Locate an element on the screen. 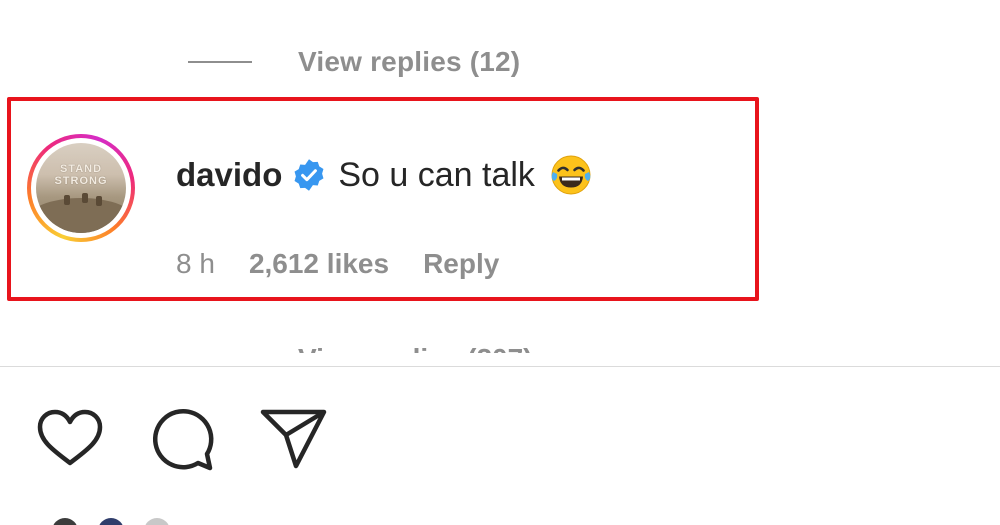  avatar-story-ring: STAND STRONG is located at coordinates (81, 188).